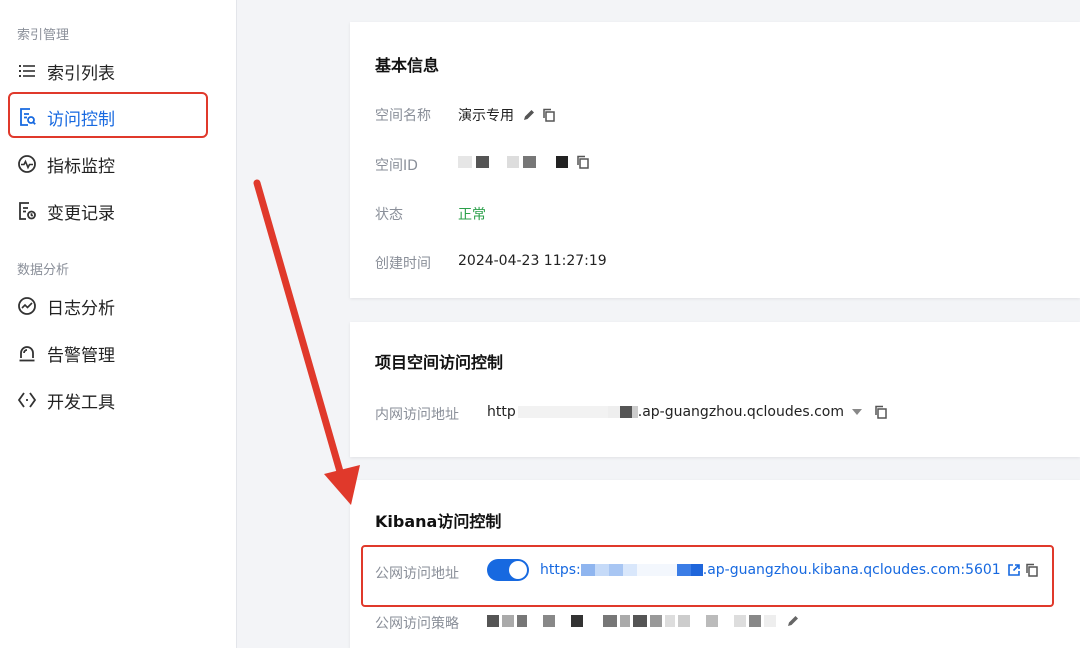 The image size is (1080, 648). What do you see at coordinates (43, 35) in the screenshot?
I see `sidebar-group-index-management: 索引管理` at bounding box center [43, 35].